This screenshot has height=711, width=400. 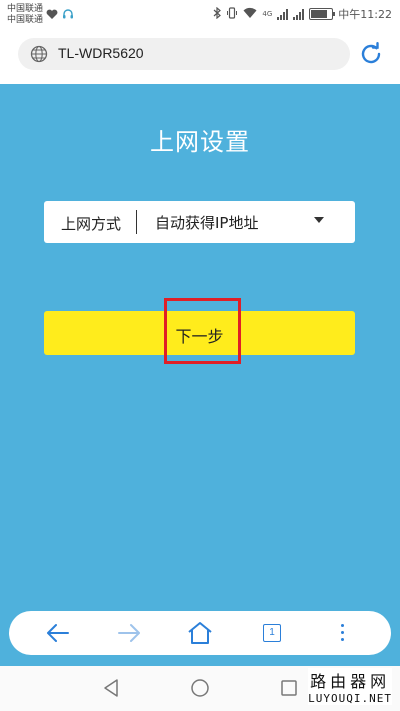 I want to click on more-menu-icon, so click(x=343, y=633).